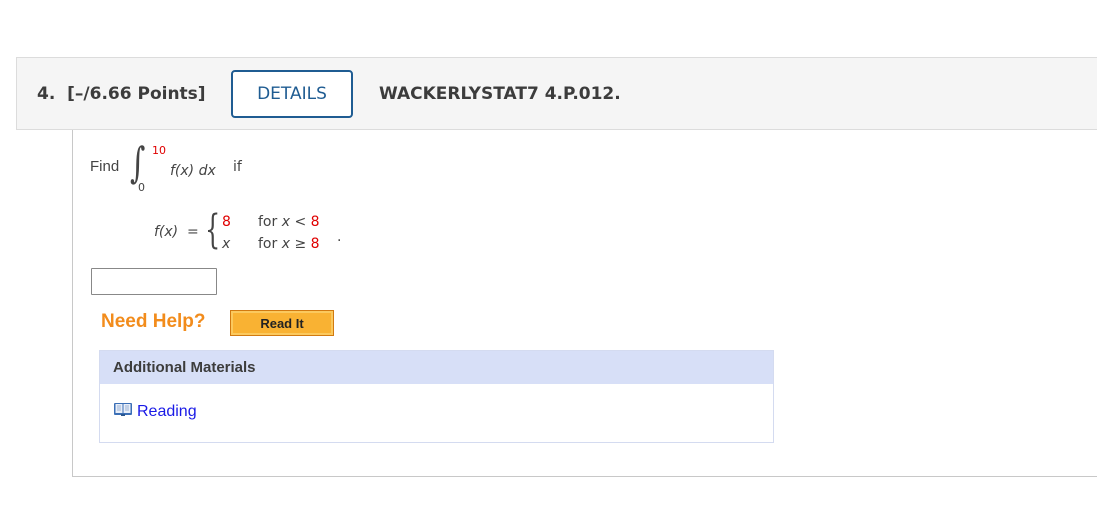 This screenshot has height=520, width=1097. What do you see at coordinates (315, 222) in the screenshot?
I see `case-1-bound: 8` at bounding box center [315, 222].